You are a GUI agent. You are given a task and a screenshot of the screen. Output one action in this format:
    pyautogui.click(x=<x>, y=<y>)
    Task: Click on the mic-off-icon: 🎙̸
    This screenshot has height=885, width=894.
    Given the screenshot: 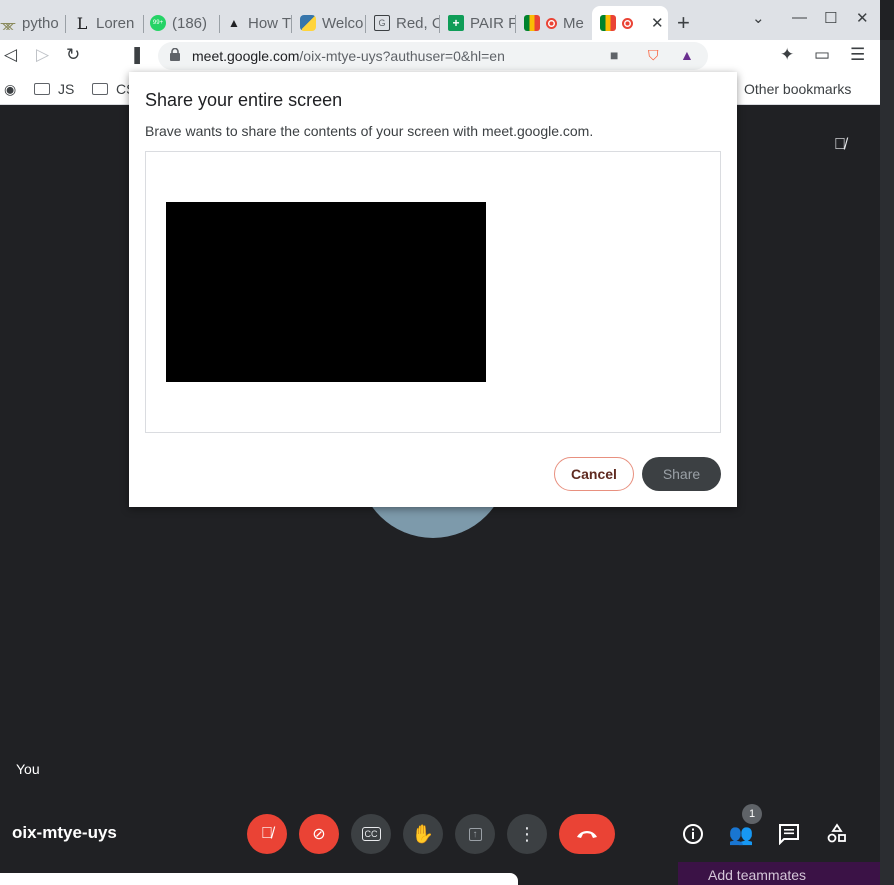 What is the action you would take?
    pyautogui.click(x=267, y=833)
    